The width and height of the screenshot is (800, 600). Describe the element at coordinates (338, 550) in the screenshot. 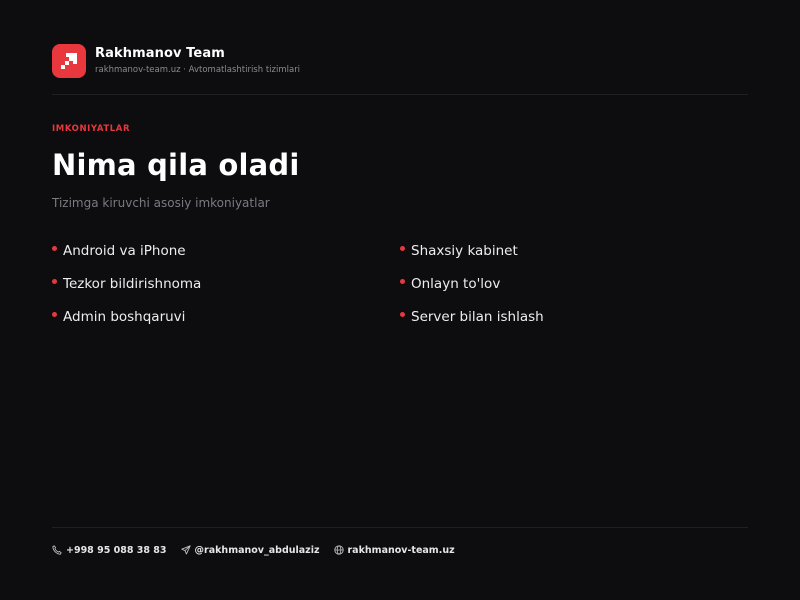

I see `globe-icon` at that location.